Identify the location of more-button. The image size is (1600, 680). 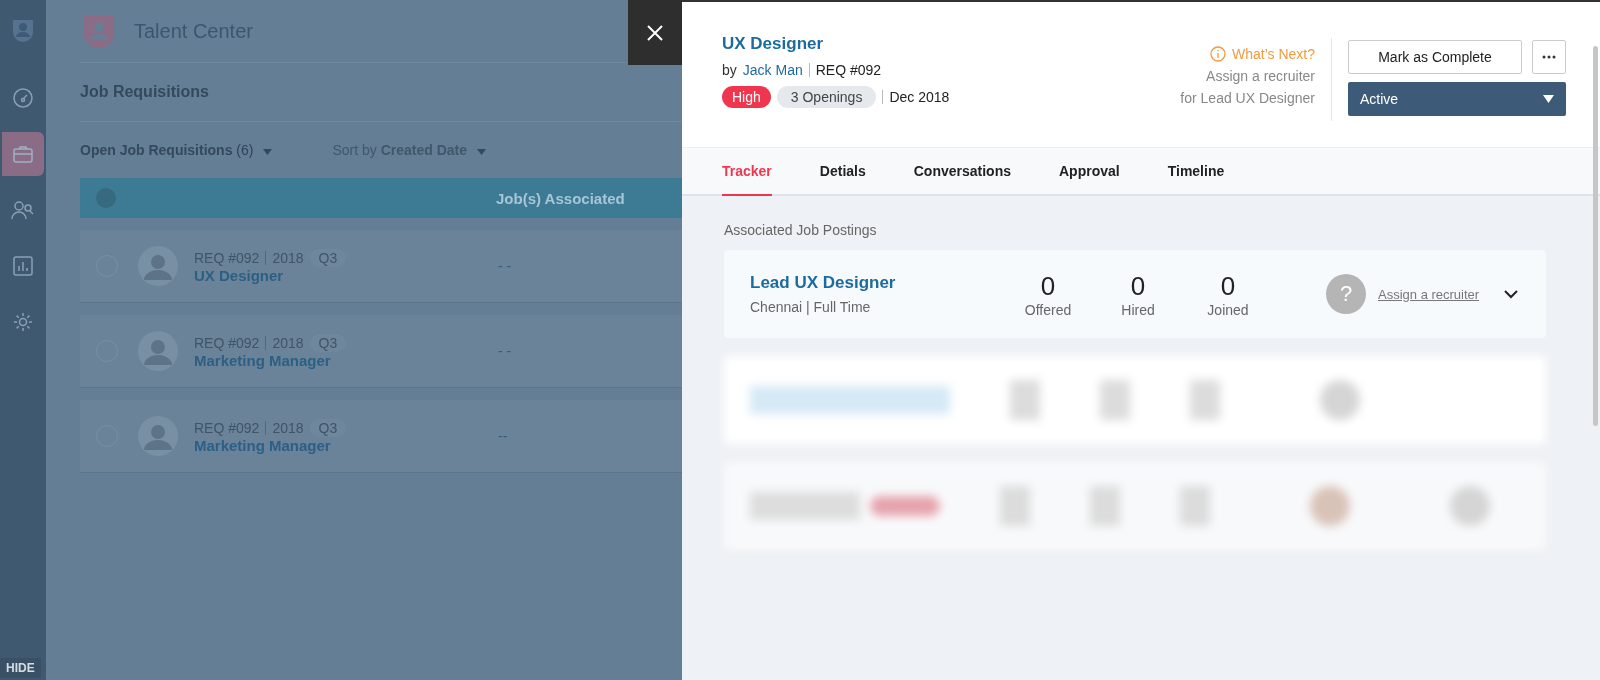
(1549, 57).